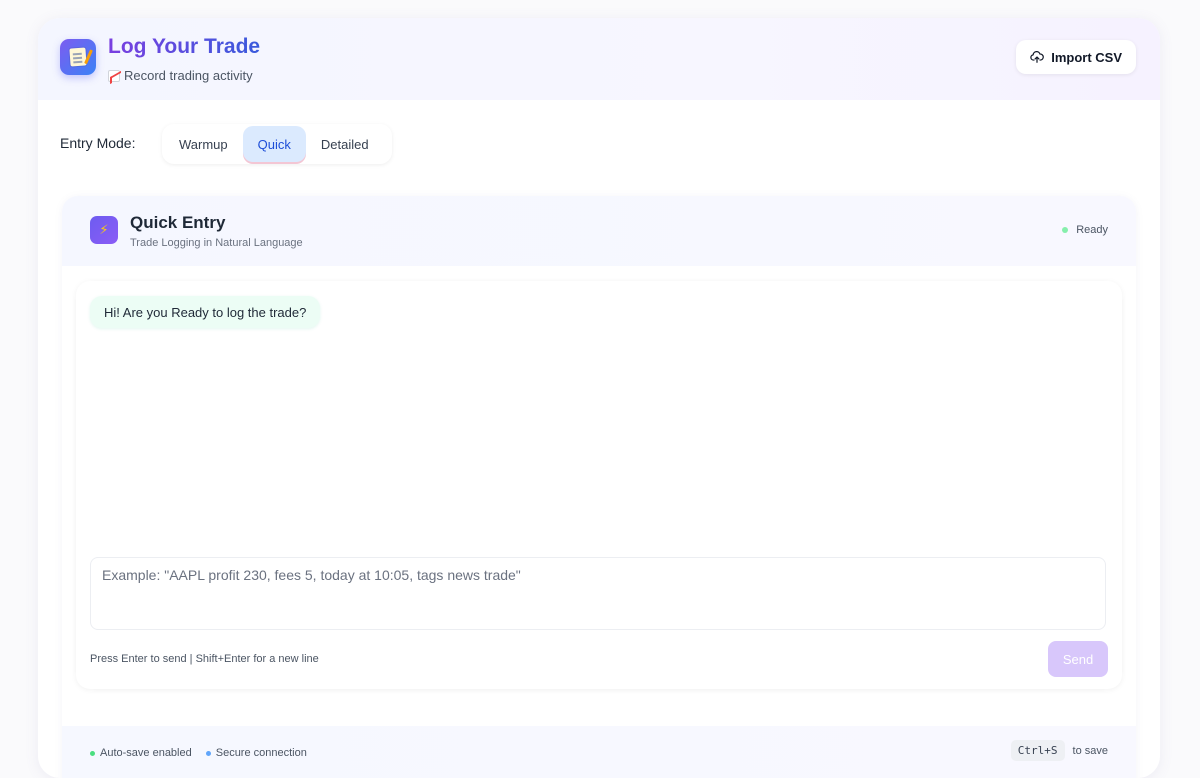 This screenshot has width=1200, height=778. What do you see at coordinates (184, 46) in the screenshot?
I see `page-title: Log Your Trade` at bounding box center [184, 46].